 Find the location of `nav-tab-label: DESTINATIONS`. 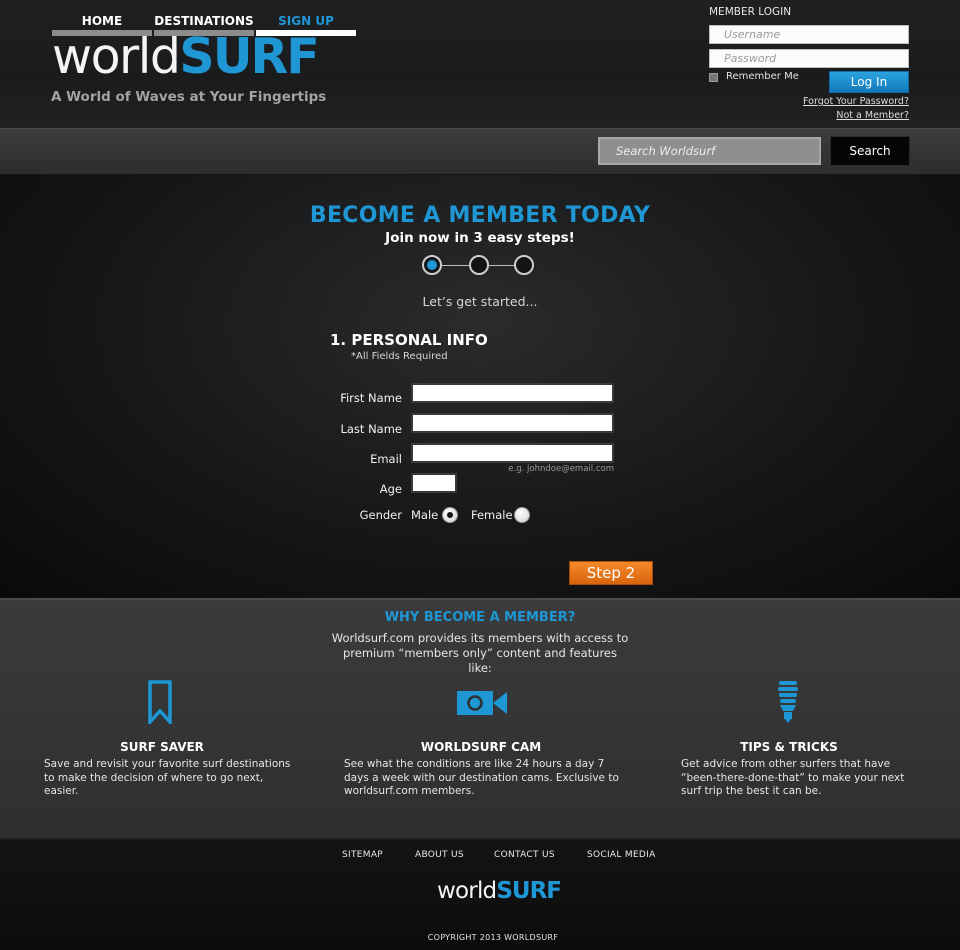

nav-tab-label: DESTINATIONS is located at coordinates (204, 21).